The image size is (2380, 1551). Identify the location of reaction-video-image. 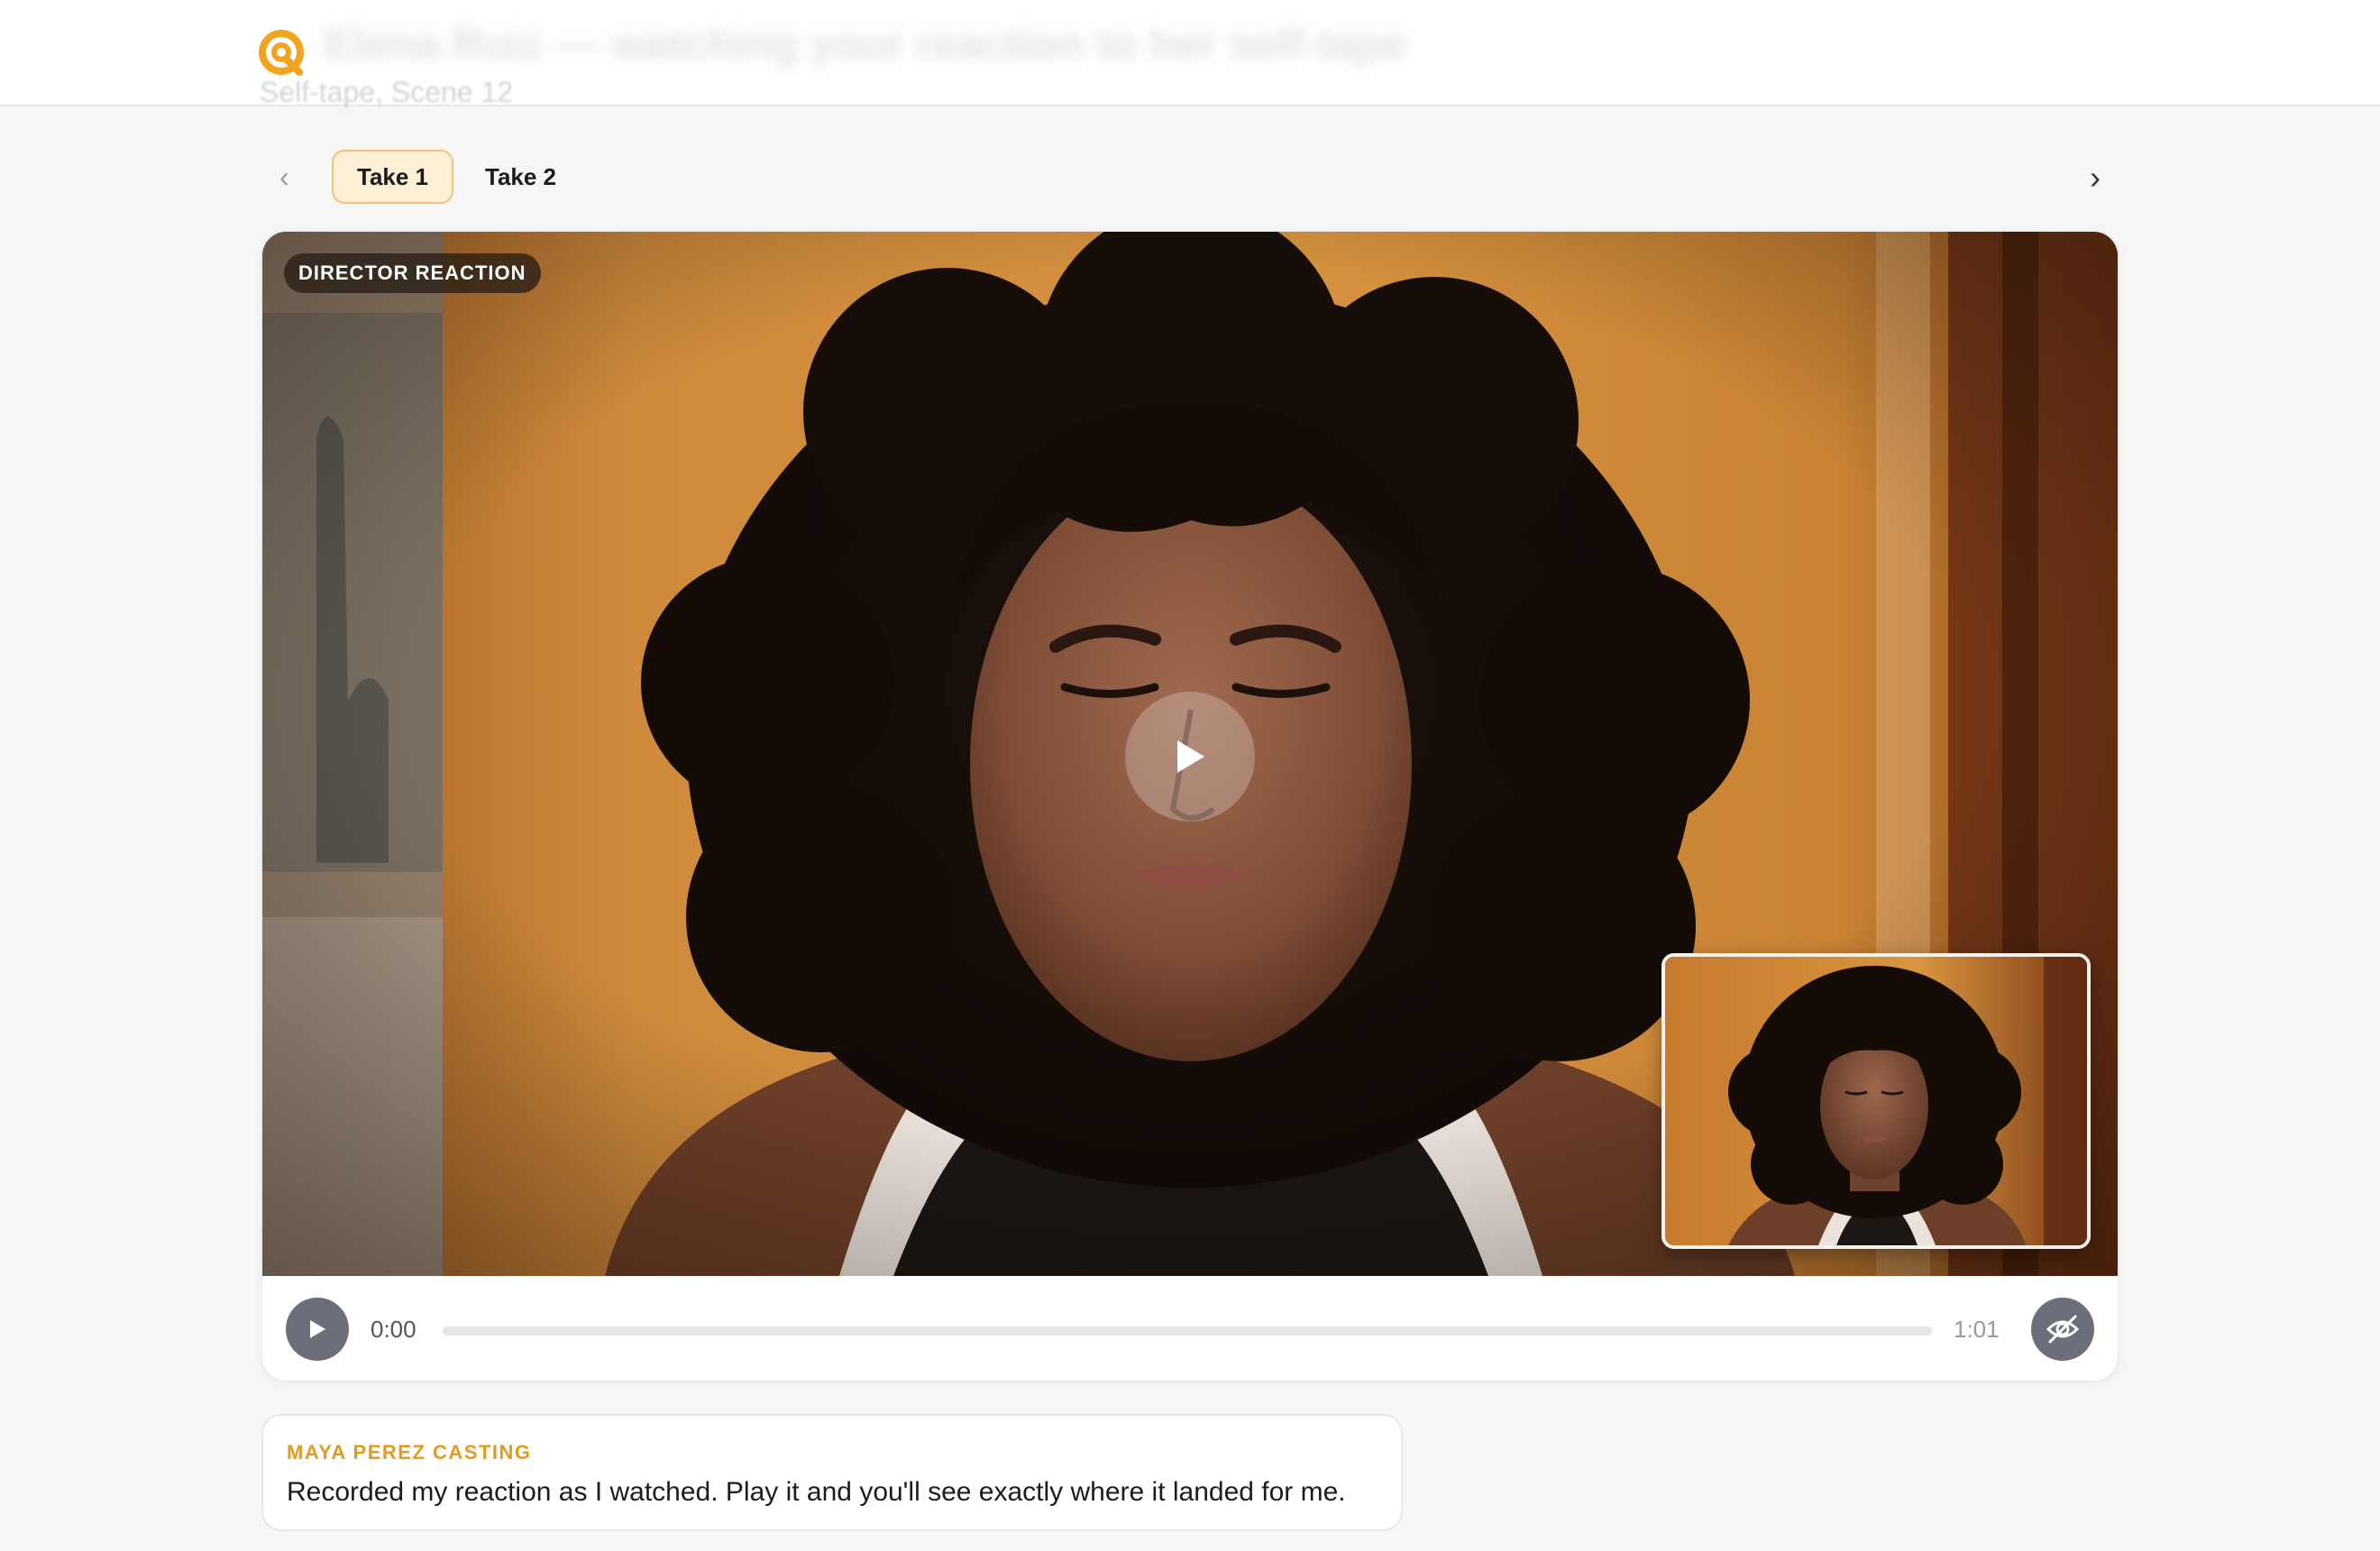
(1876, 1101).